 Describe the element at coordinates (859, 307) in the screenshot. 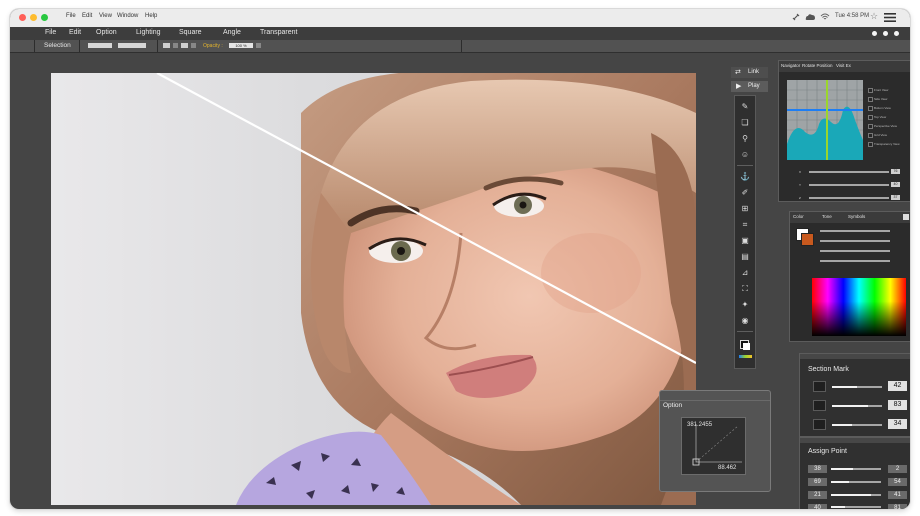

I see `color-spectrum-picker` at that location.